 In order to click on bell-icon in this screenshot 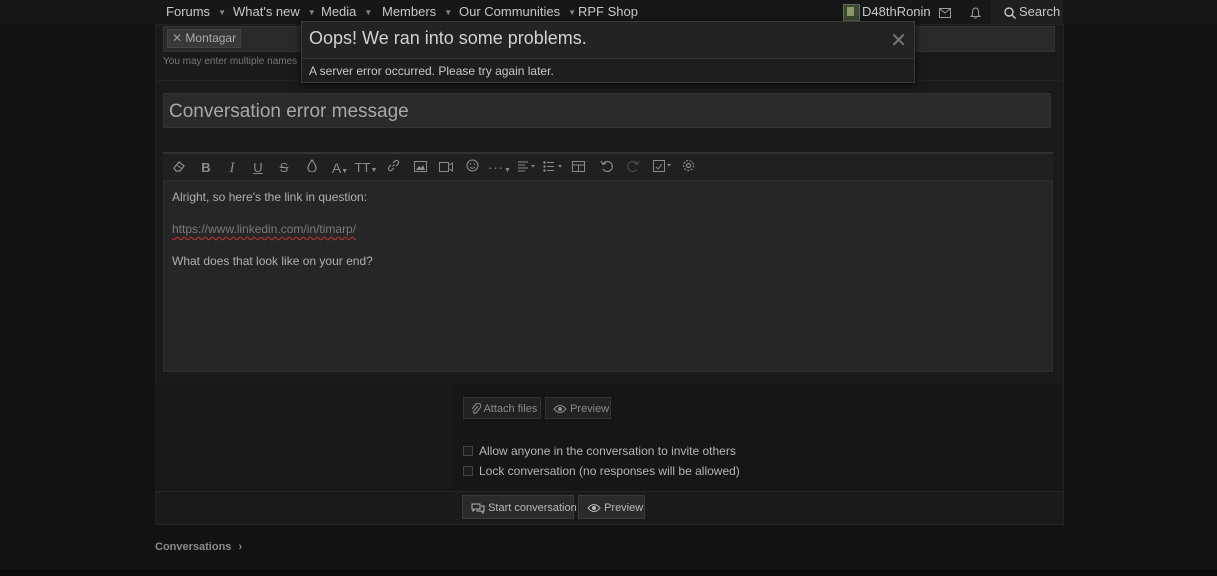, I will do `click(975, 12)`.